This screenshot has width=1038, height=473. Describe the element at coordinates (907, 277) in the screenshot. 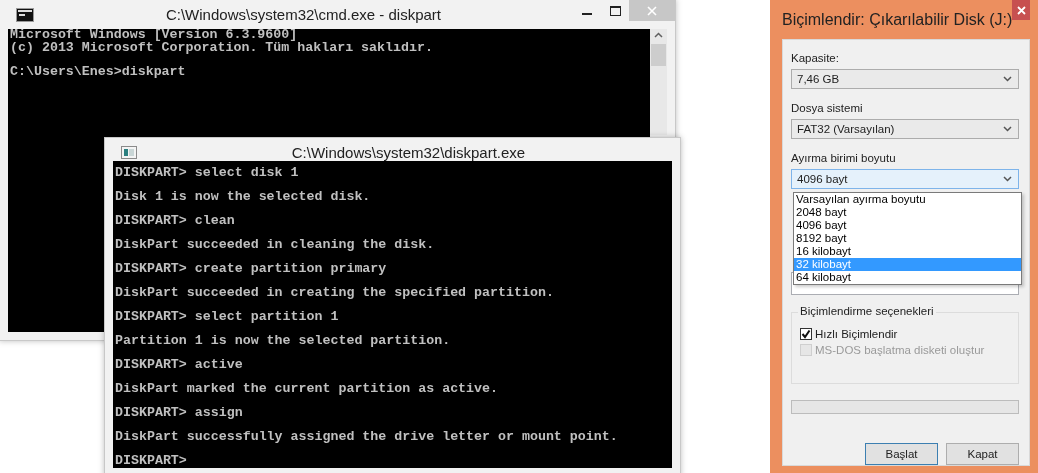

I see `dropdown-option: 64 kilobayt` at that location.